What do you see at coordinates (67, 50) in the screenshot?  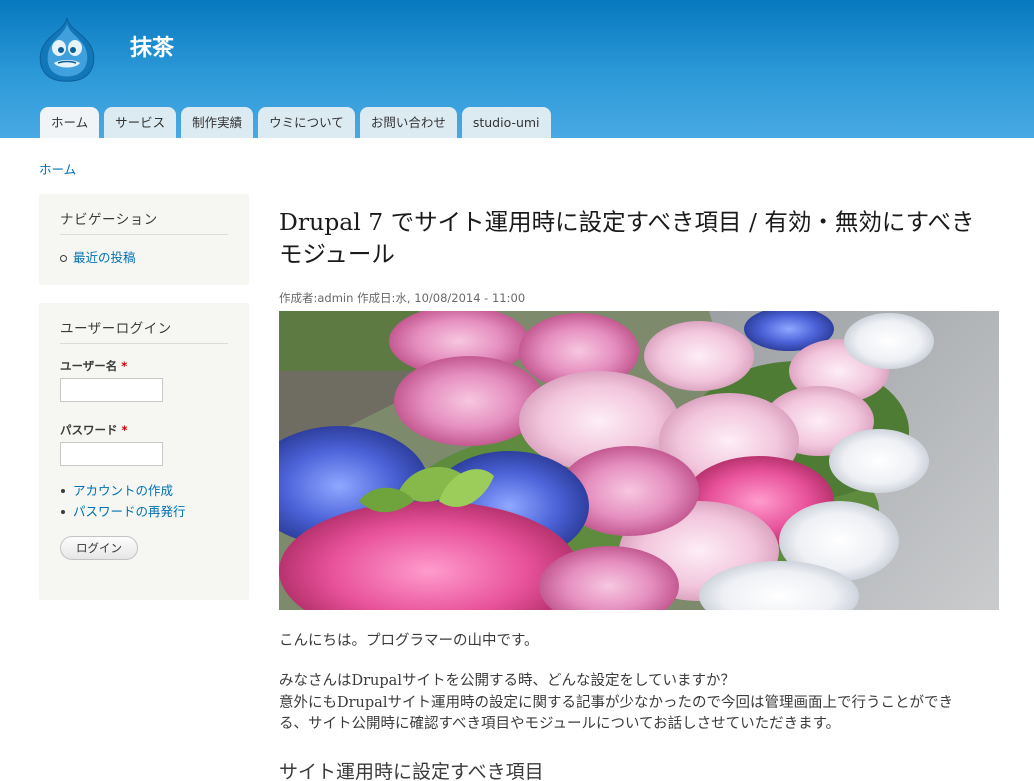 I see `drupal-logo-icon` at bounding box center [67, 50].